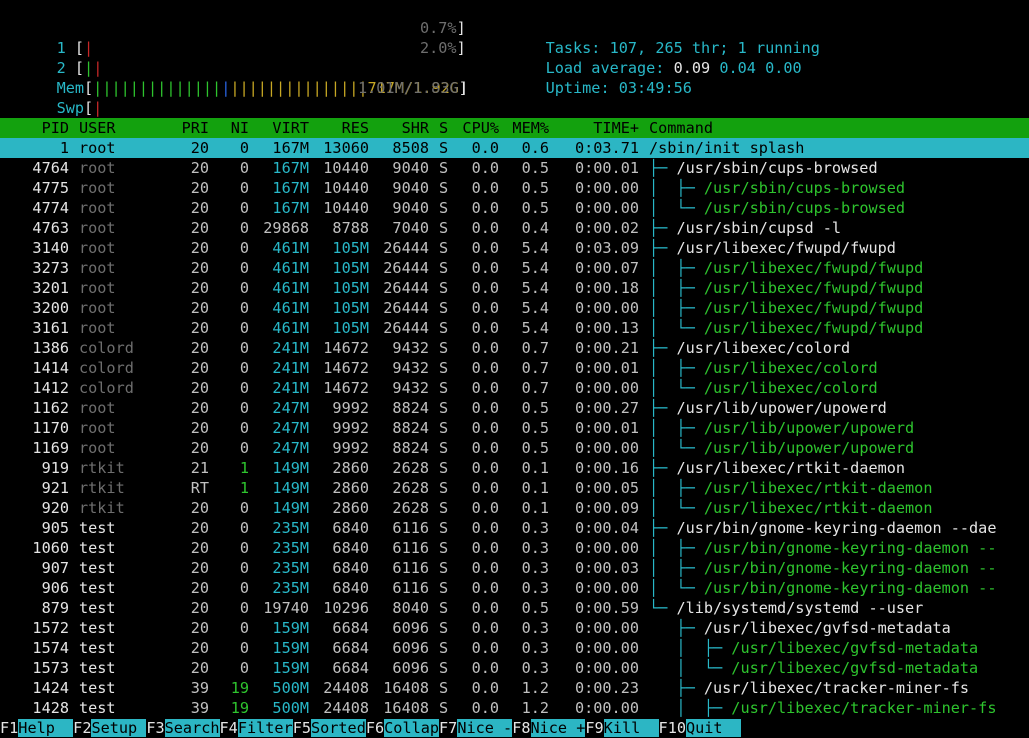 The height and width of the screenshot is (738, 1029). What do you see at coordinates (818, 488) in the screenshot?
I see `command-text: /usr/libexec/rtkit-daemon` at bounding box center [818, 488].